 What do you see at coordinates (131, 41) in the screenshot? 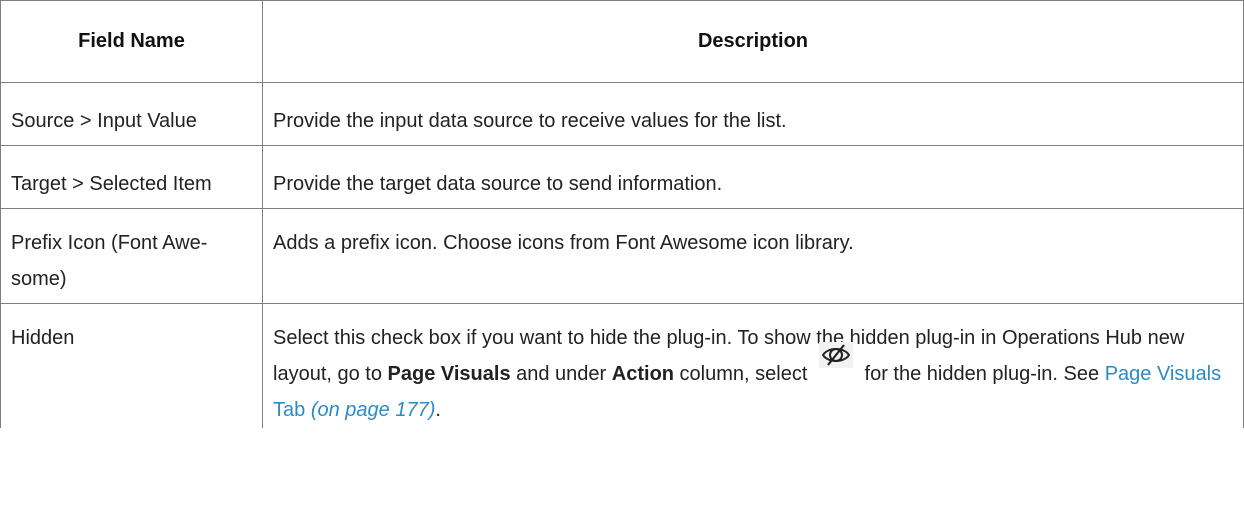
I see `header-field-name: Field Name` at bounding box center [131, 41].